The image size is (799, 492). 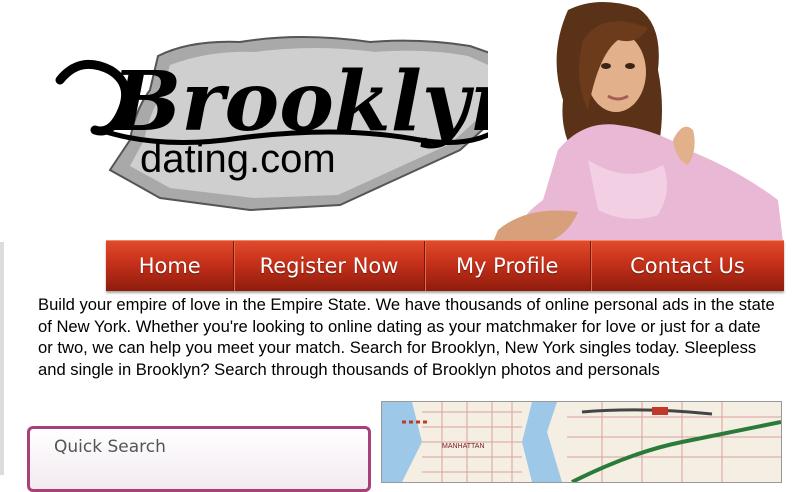 I want to click on logo-wordmark: Brooklyn, so click(x=319, y=102).